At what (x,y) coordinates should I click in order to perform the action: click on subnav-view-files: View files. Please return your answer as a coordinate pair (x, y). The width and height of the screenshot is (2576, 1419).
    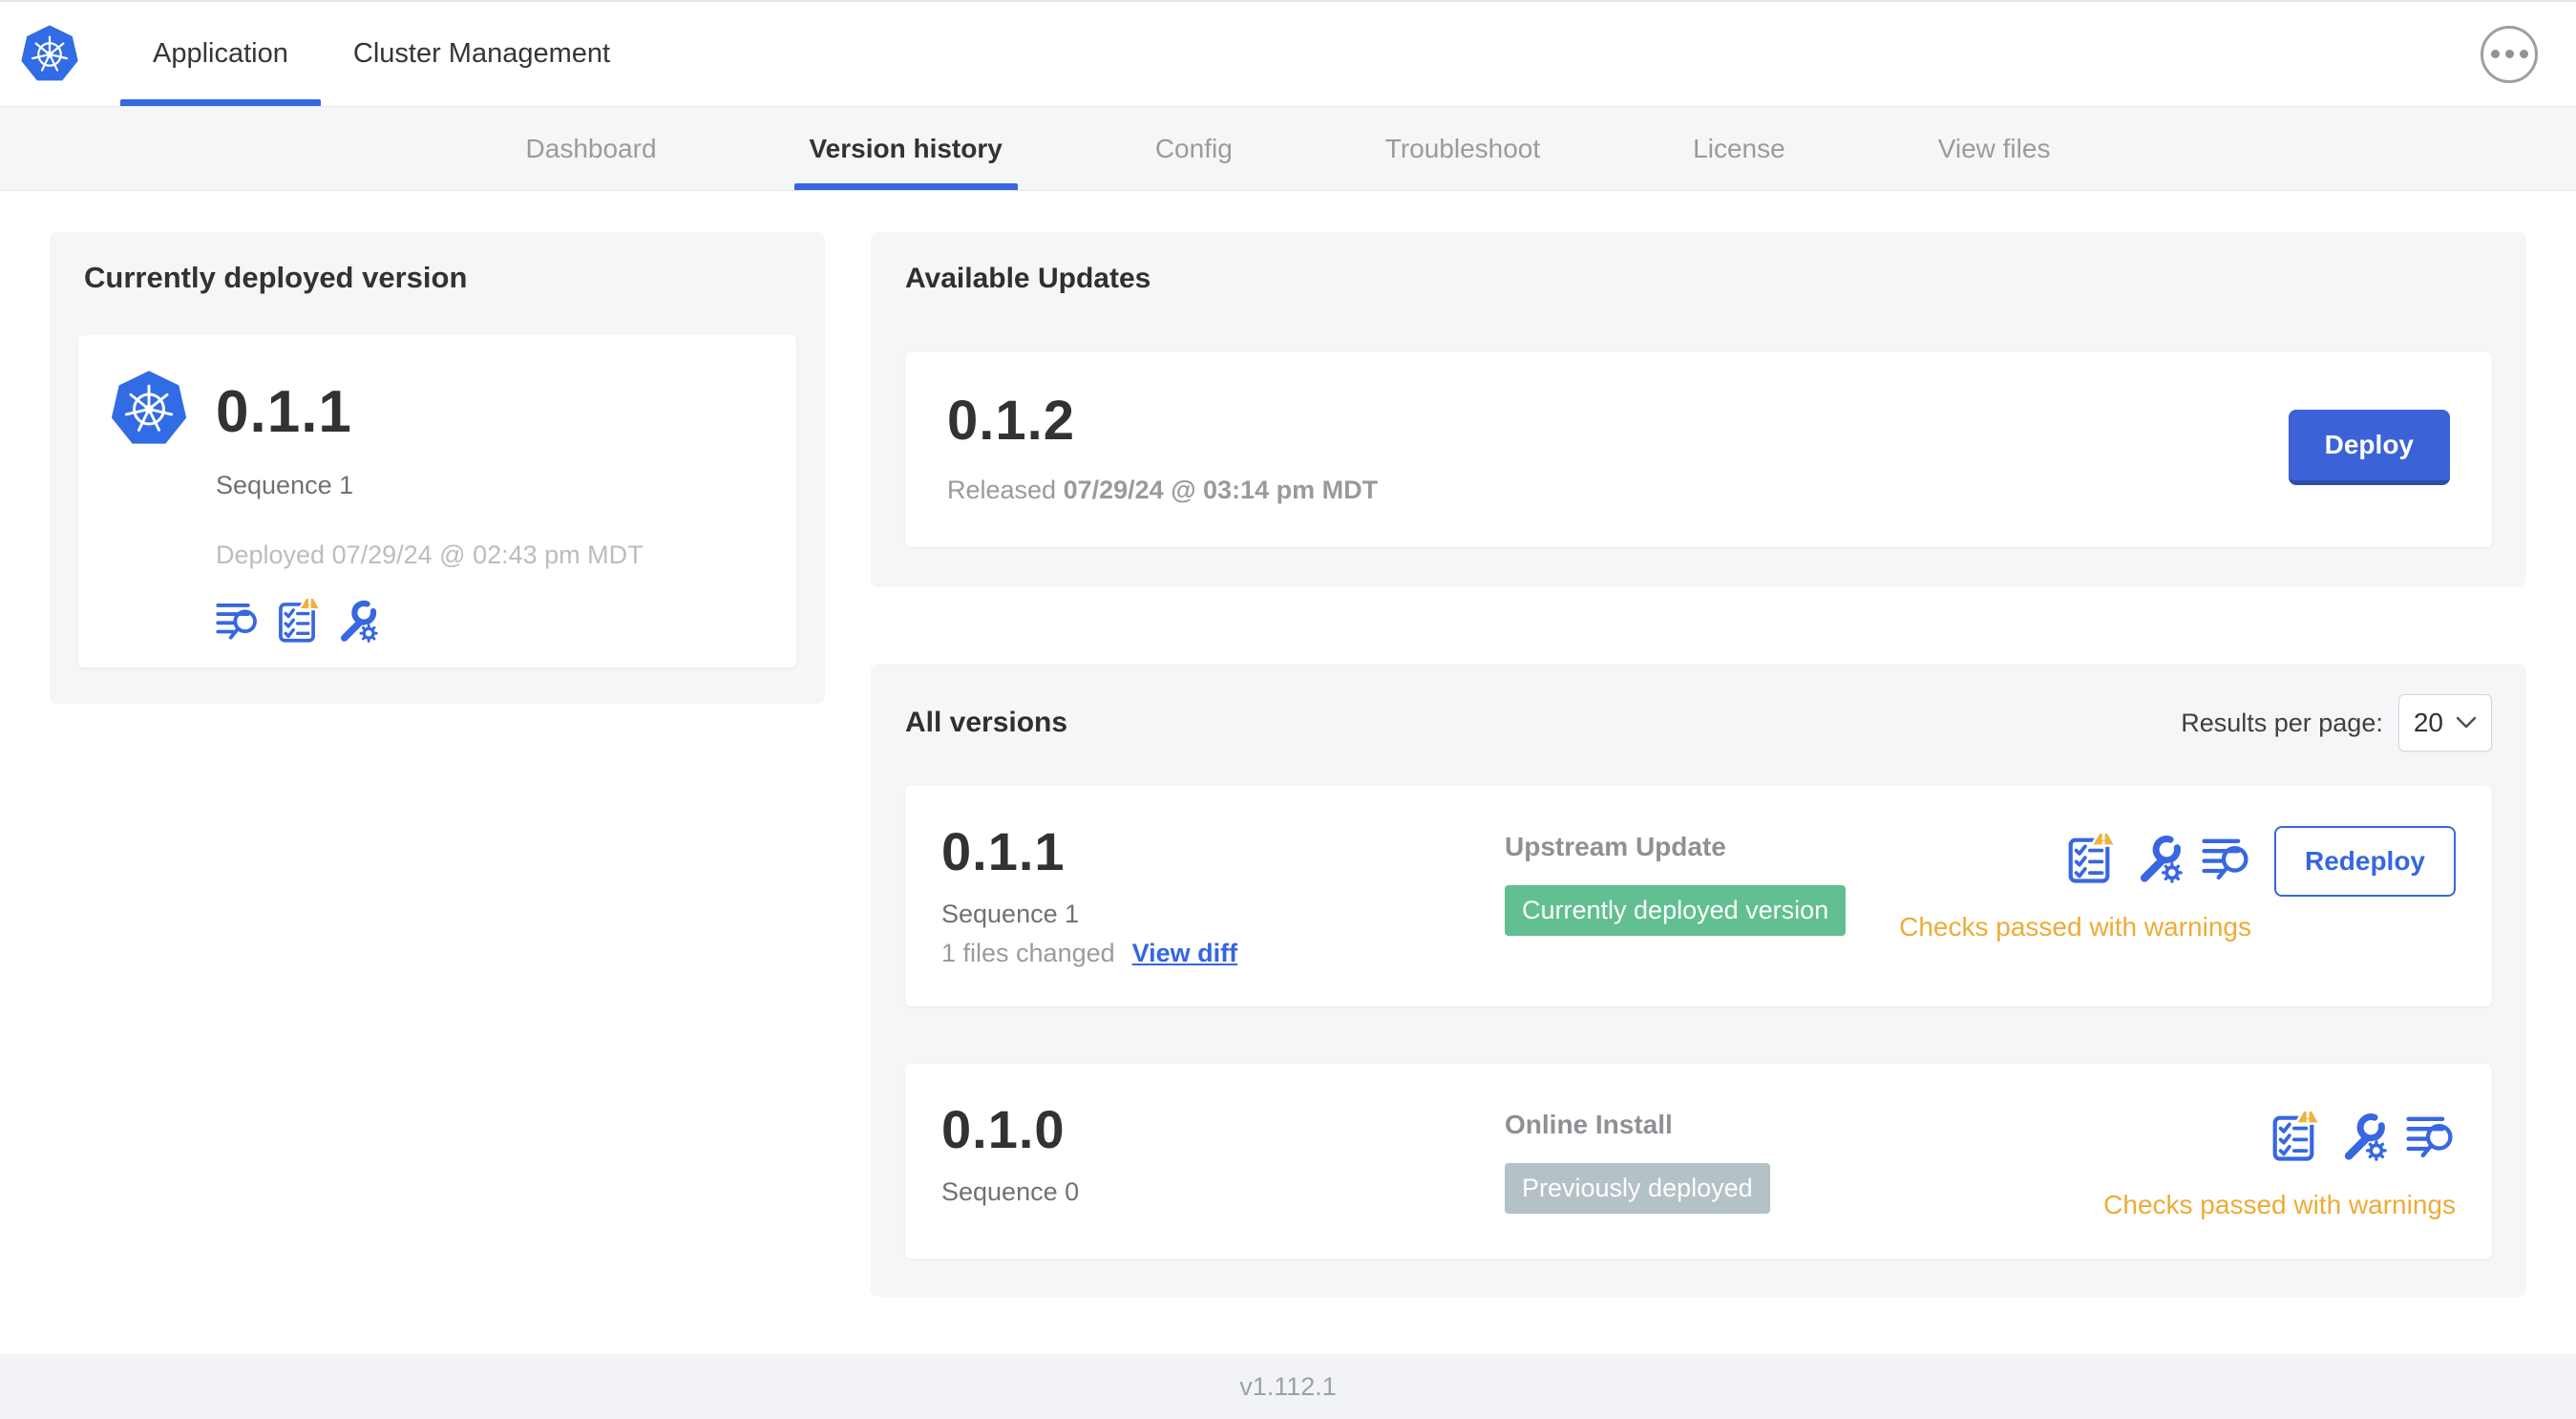
    Looking at the image, I should click on (1994, 148).